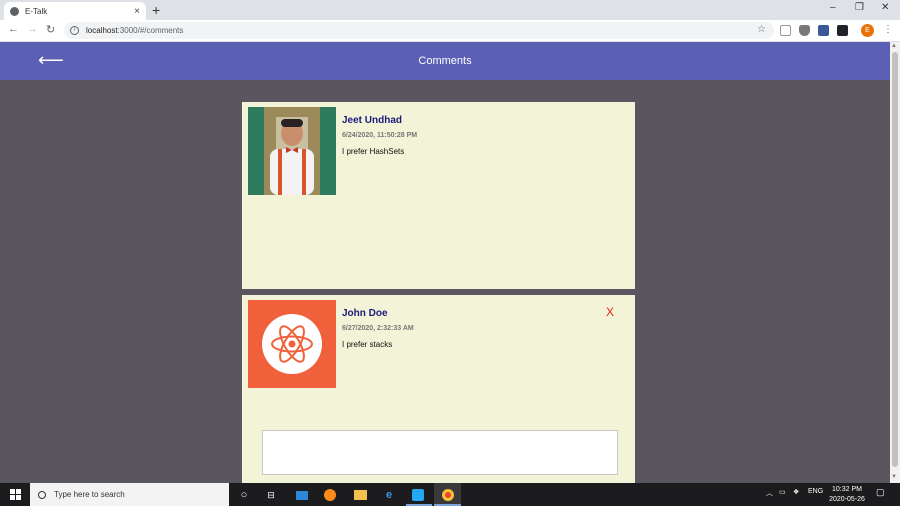 Image resolution: width=900 pixels, height=506 pixels. What do you see at coordinates (847, 489) in the screenshot?
I see `clock-time: 10:32 PM` at bounding box center [847, 489].